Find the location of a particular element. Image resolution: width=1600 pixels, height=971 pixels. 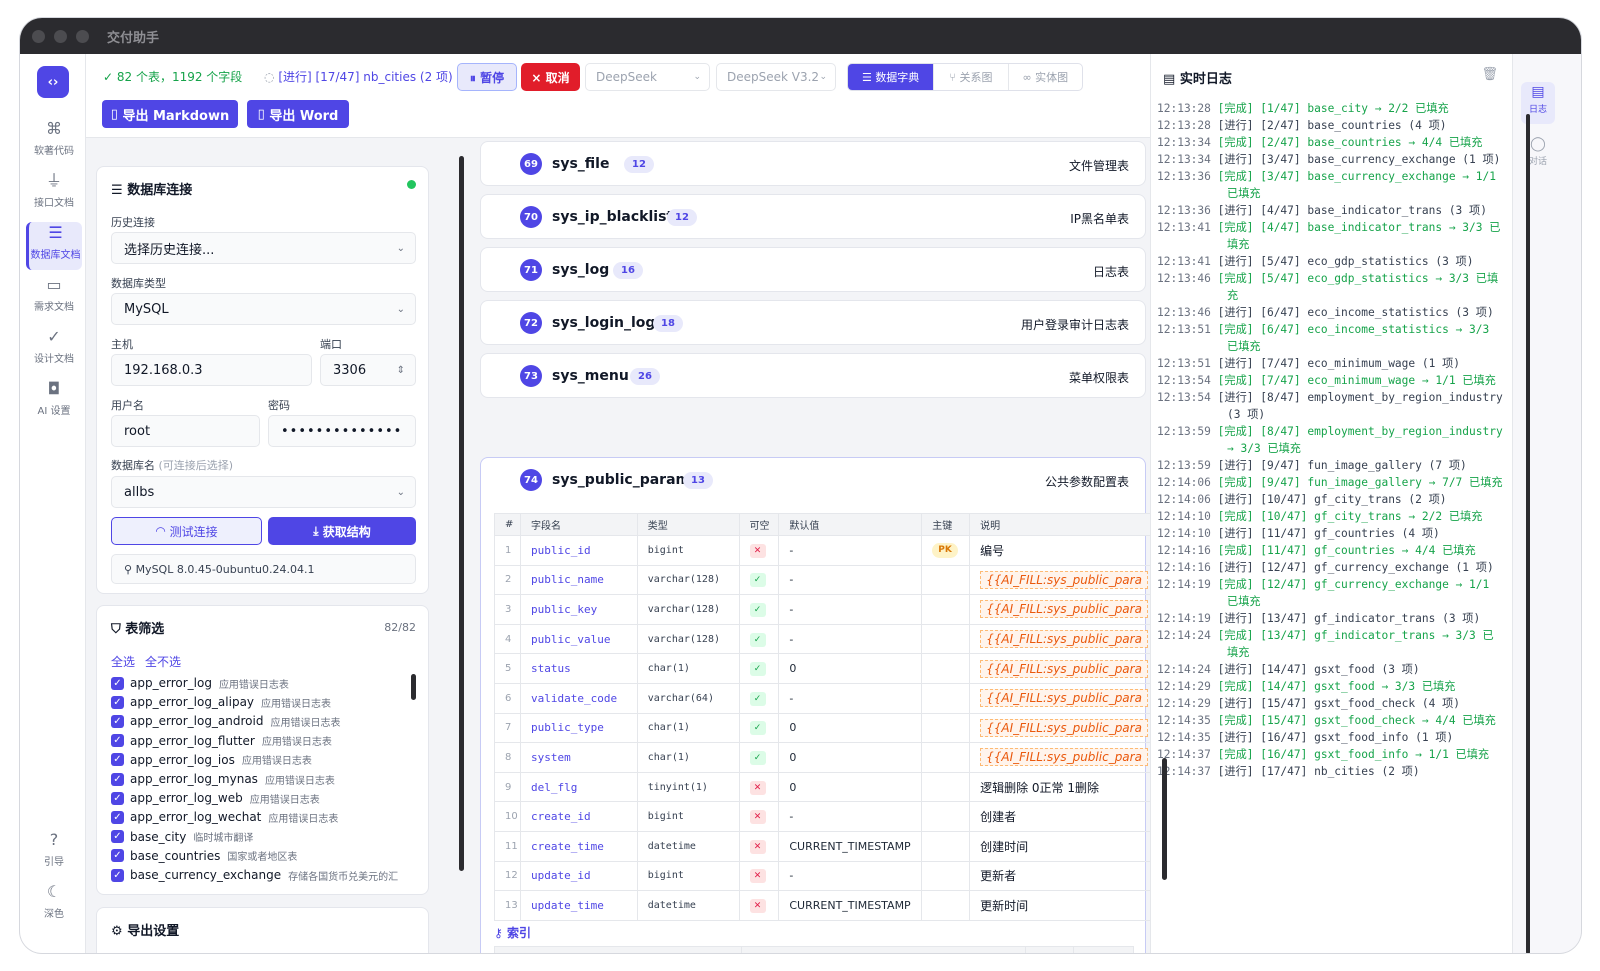

filter-item-desc: 存储各国货币兑美元的汇 is located at coordinates (343, 877).